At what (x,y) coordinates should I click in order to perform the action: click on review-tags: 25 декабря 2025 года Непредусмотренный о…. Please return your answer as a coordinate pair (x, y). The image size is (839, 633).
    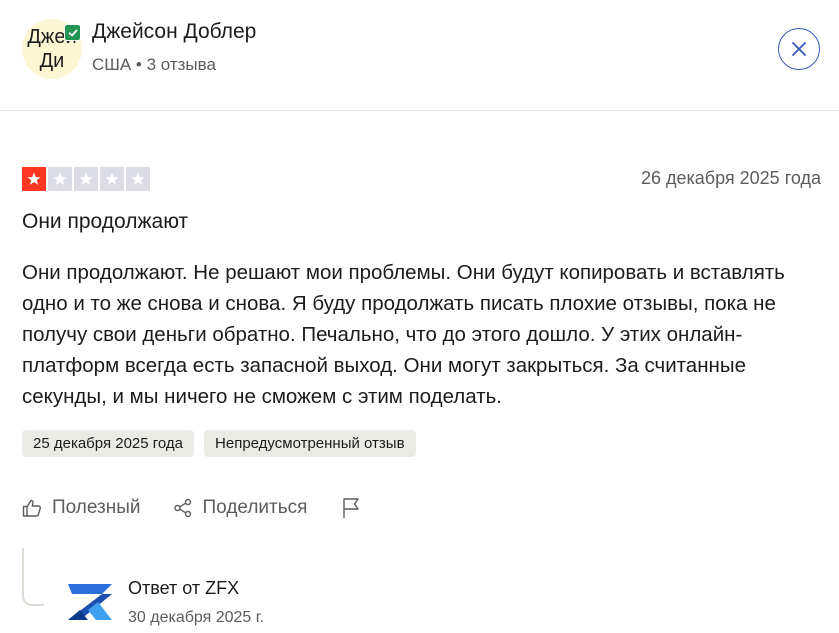
    Looking at the image, I should click on (219, 443).